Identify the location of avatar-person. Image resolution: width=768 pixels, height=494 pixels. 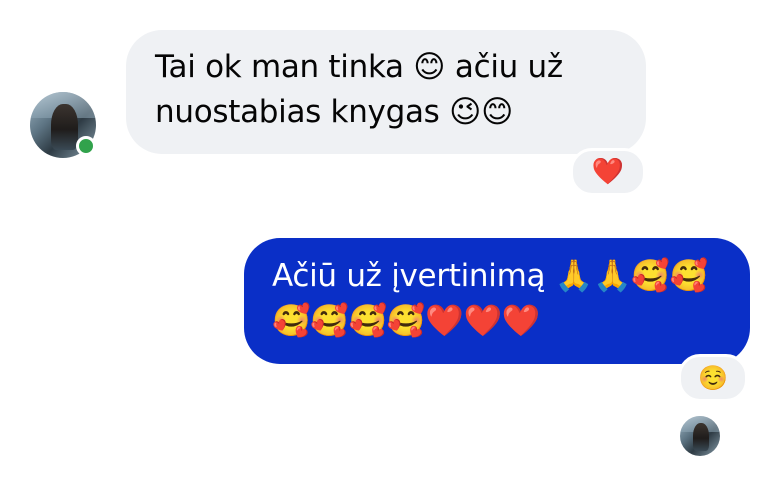
(64, 127).